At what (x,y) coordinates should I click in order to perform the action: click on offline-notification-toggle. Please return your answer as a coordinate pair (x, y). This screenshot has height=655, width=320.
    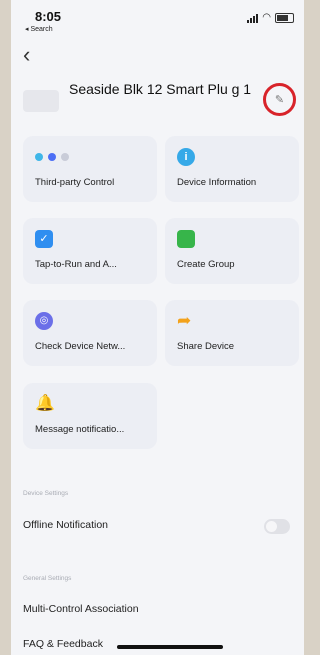
    Looking at the image, I should click on (277, 526).